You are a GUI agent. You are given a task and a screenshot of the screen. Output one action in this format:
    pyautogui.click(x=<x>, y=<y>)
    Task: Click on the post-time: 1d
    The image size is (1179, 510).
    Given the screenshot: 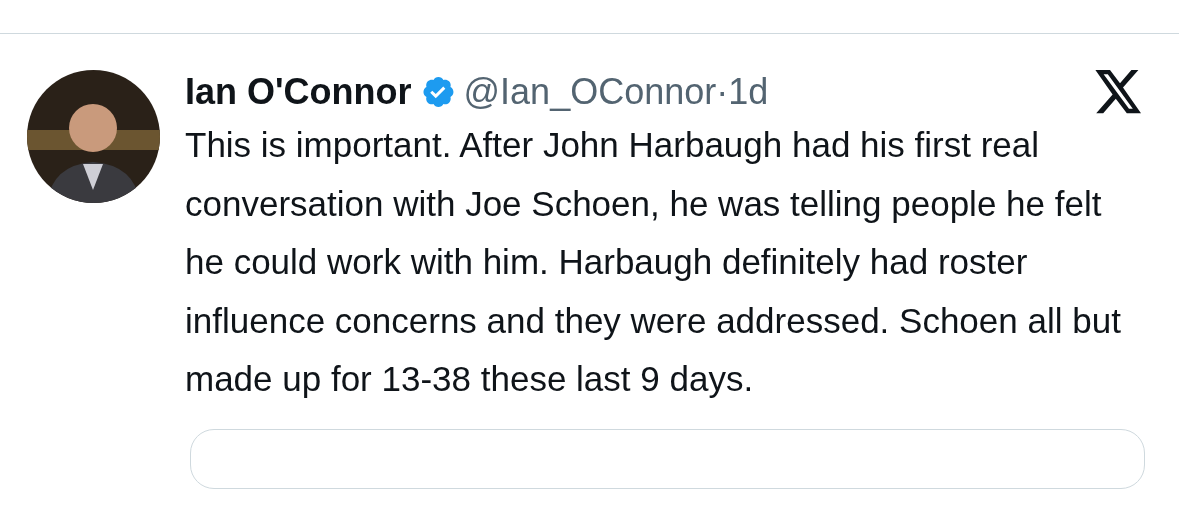 What is the action you would take?
    pyautogui.click(x=748, y=92)
    